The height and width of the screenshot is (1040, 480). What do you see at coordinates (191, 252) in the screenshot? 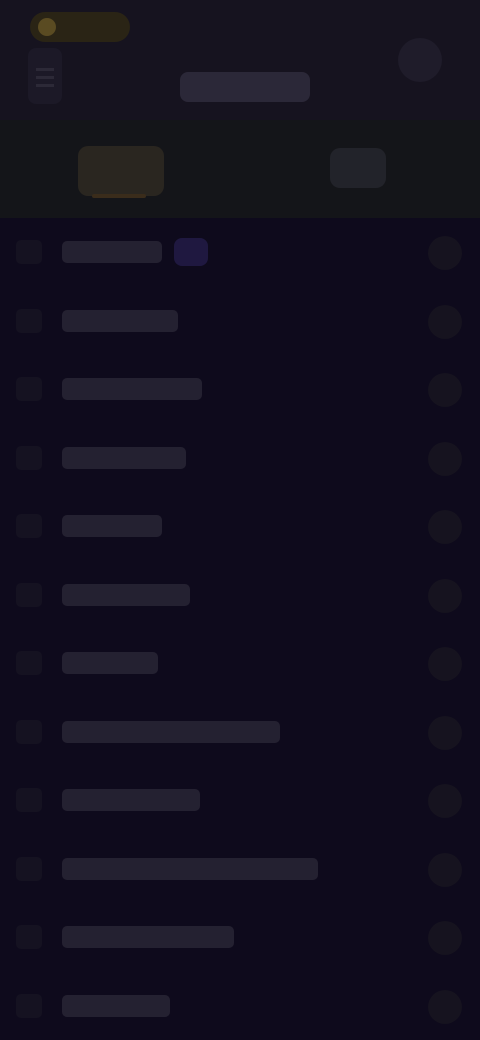
I see `highlight-badge` at bounding box center [191, 252].